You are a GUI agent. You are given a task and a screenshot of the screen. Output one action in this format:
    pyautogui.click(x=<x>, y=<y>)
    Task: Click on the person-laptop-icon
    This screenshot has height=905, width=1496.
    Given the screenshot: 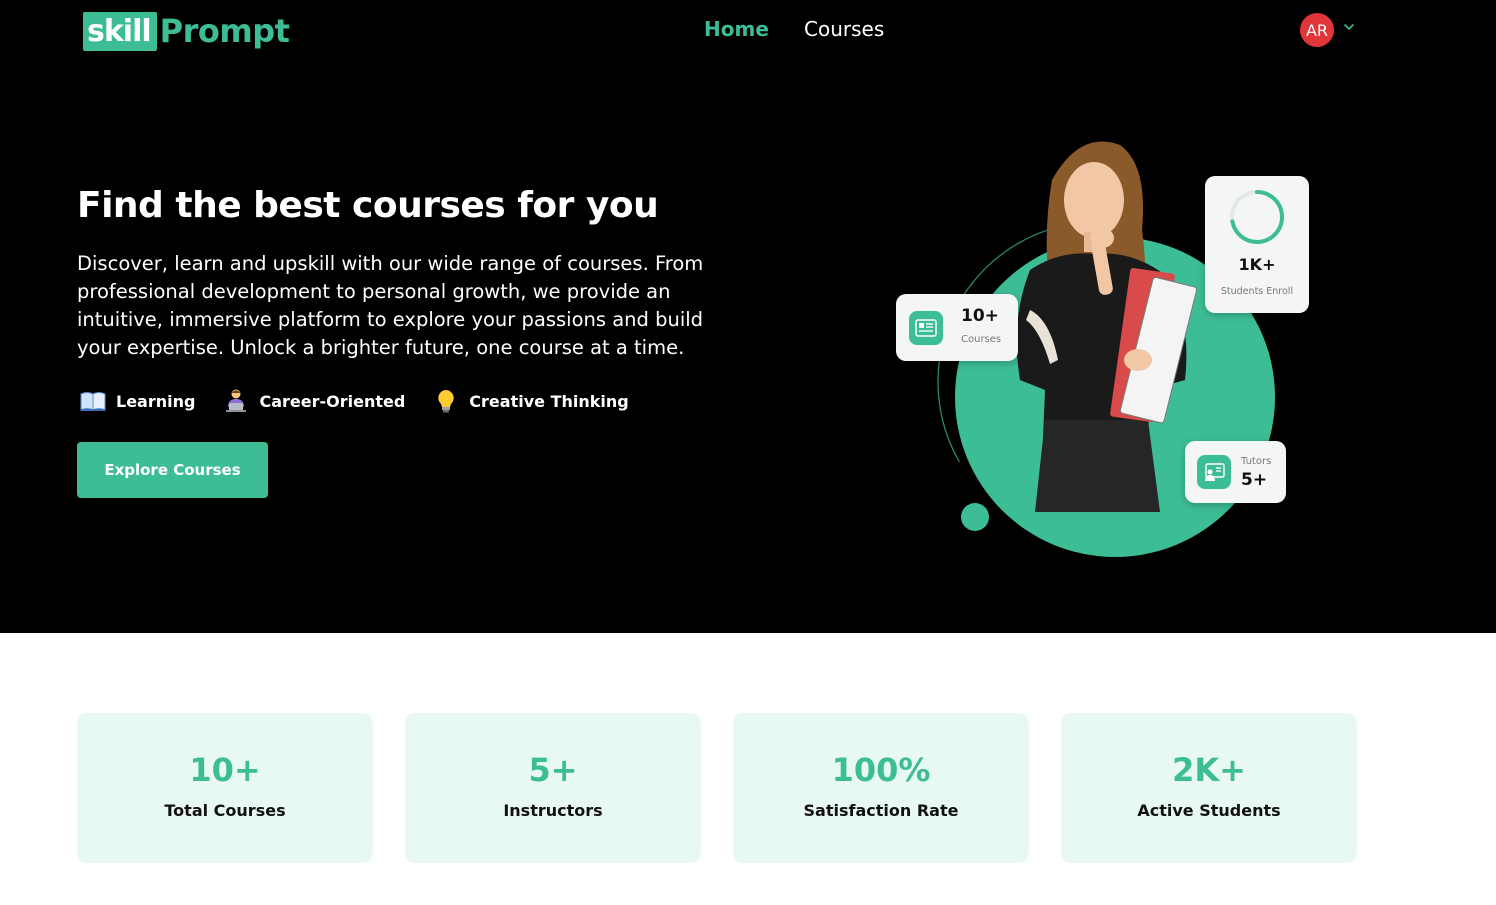 What is the action you would take?
    pyautogui.click(x=236, y=401)
    